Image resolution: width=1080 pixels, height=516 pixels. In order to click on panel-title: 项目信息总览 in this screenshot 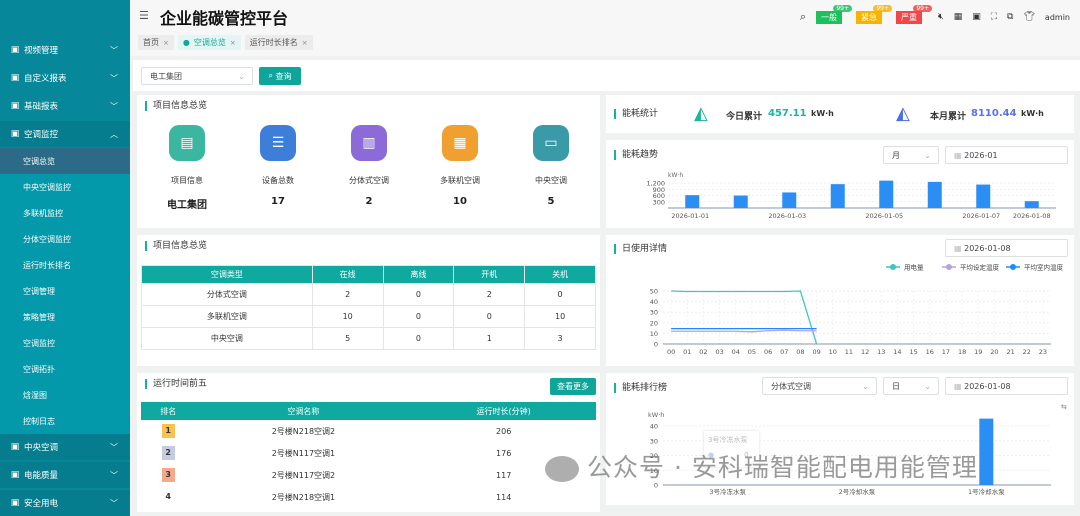, I will do `click(176, 246)`.